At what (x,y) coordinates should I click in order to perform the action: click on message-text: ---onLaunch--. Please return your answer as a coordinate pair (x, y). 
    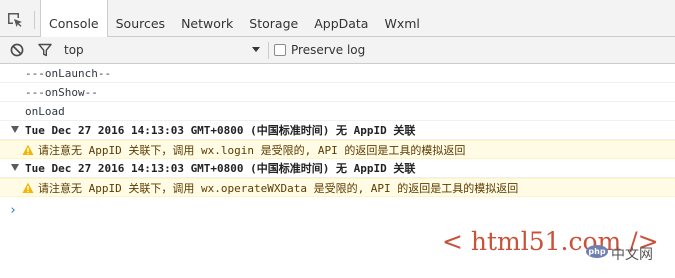
    Looking at the image, I should click on (68, 73).